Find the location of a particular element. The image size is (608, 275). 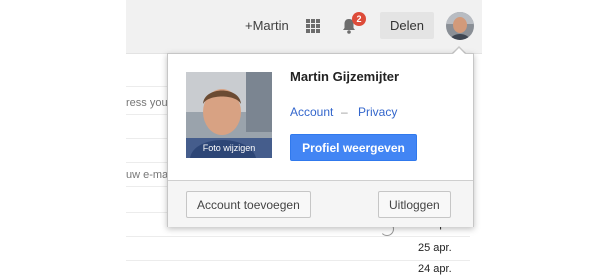

list-item-date: 25 apr. is located at coordinates (435, 248).